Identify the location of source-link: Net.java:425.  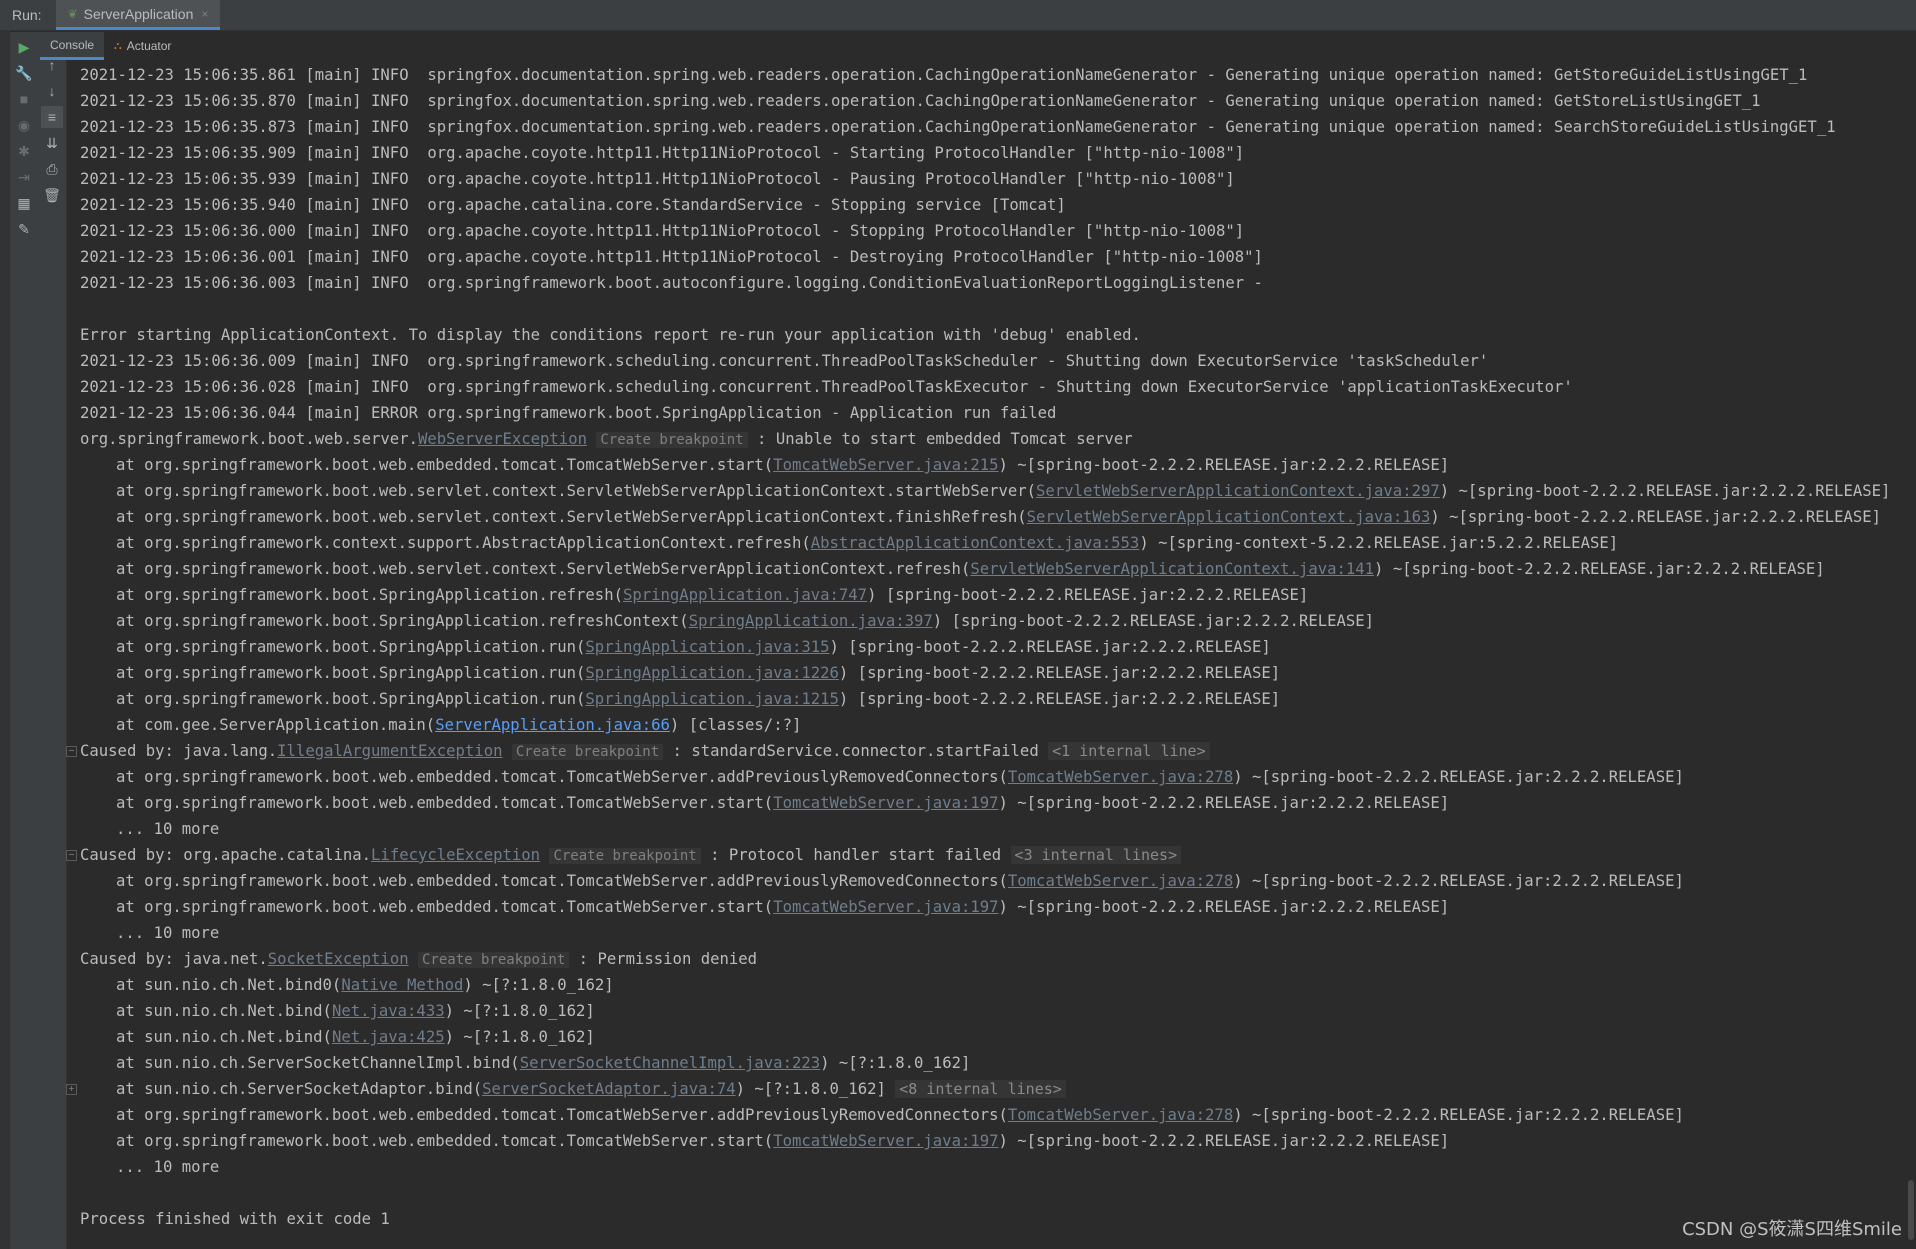
(388, 1037).